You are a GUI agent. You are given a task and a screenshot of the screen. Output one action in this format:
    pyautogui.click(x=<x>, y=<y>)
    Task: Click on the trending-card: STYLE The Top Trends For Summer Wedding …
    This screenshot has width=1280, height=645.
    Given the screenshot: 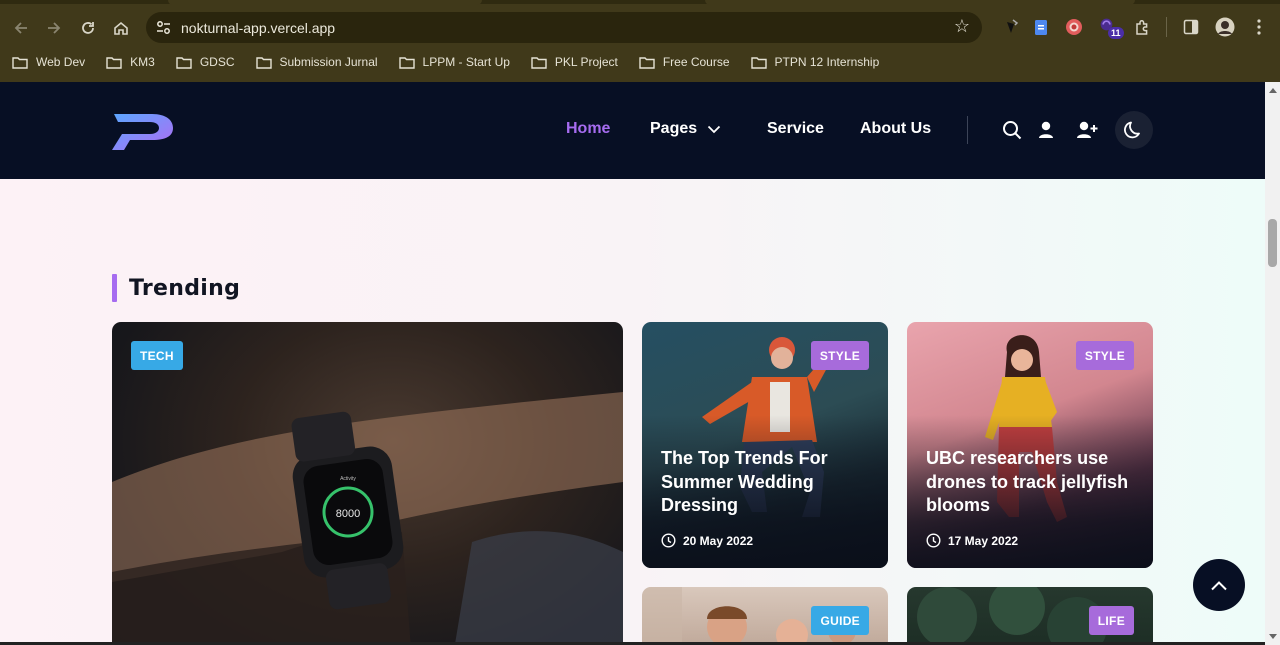 What is the action you would take?
    pyautogui.click(x=765, y=445)
    